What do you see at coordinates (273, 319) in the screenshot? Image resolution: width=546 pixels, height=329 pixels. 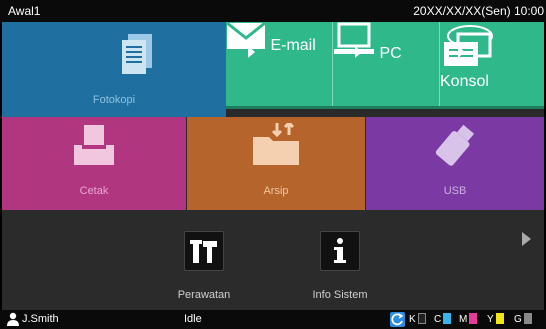 I see `status-bar: J.Smith Idle K C M Y G` at bounding box center [273, 319].